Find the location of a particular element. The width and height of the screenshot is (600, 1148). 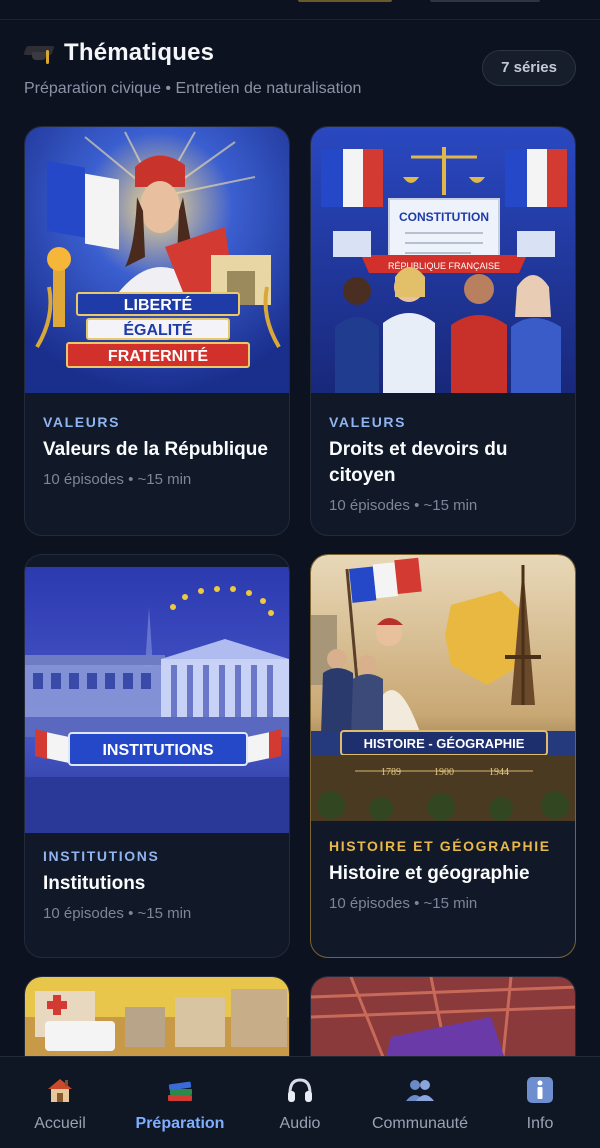

nav-item-accueil: Accueil is located at coordinates (60, 1102).